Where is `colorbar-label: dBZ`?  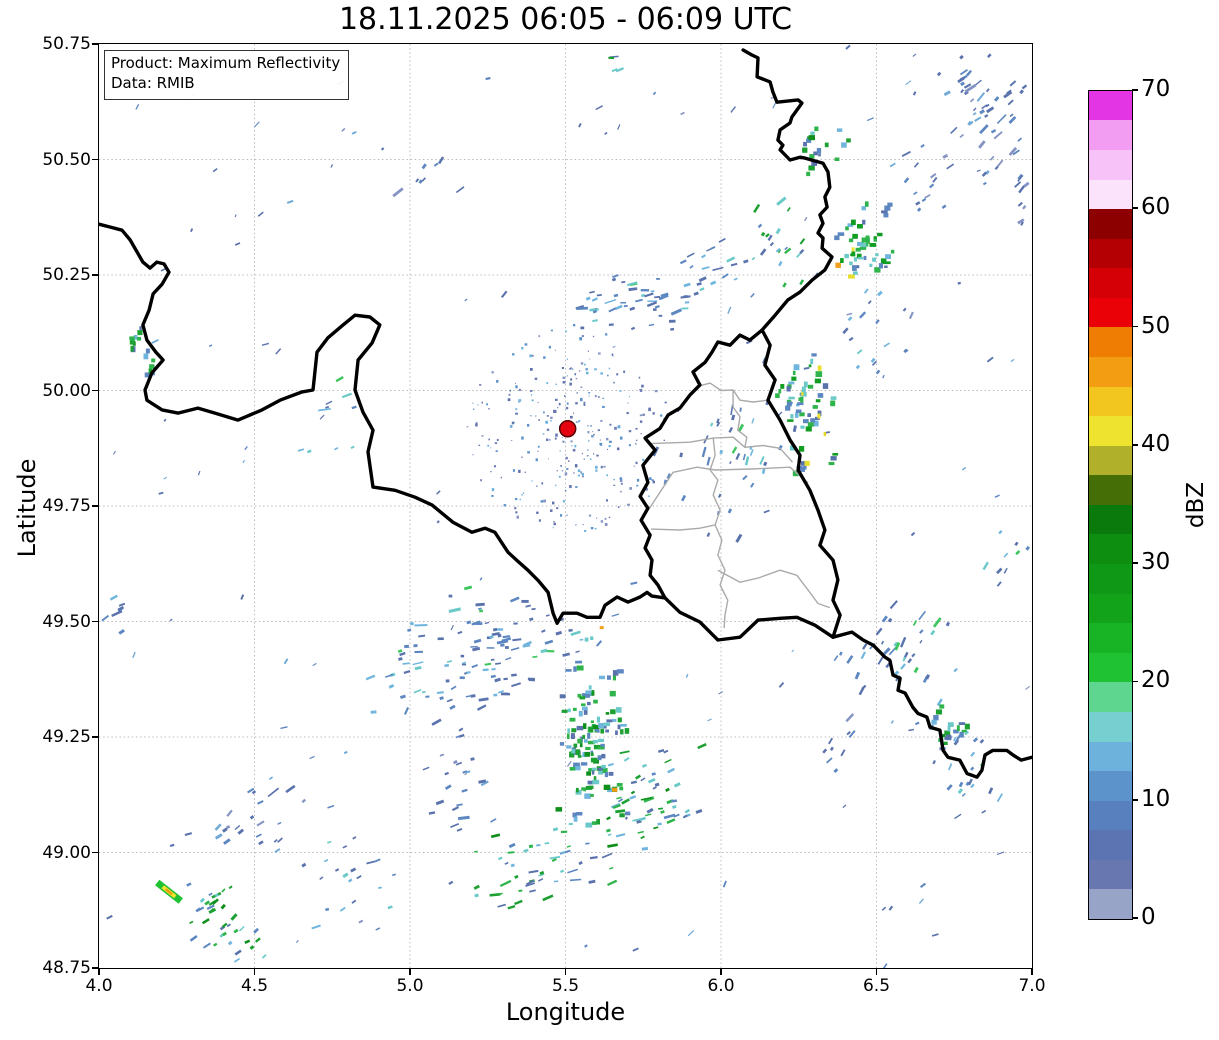
colorbar-label: dBZ is located at coordinates (1196, 505).